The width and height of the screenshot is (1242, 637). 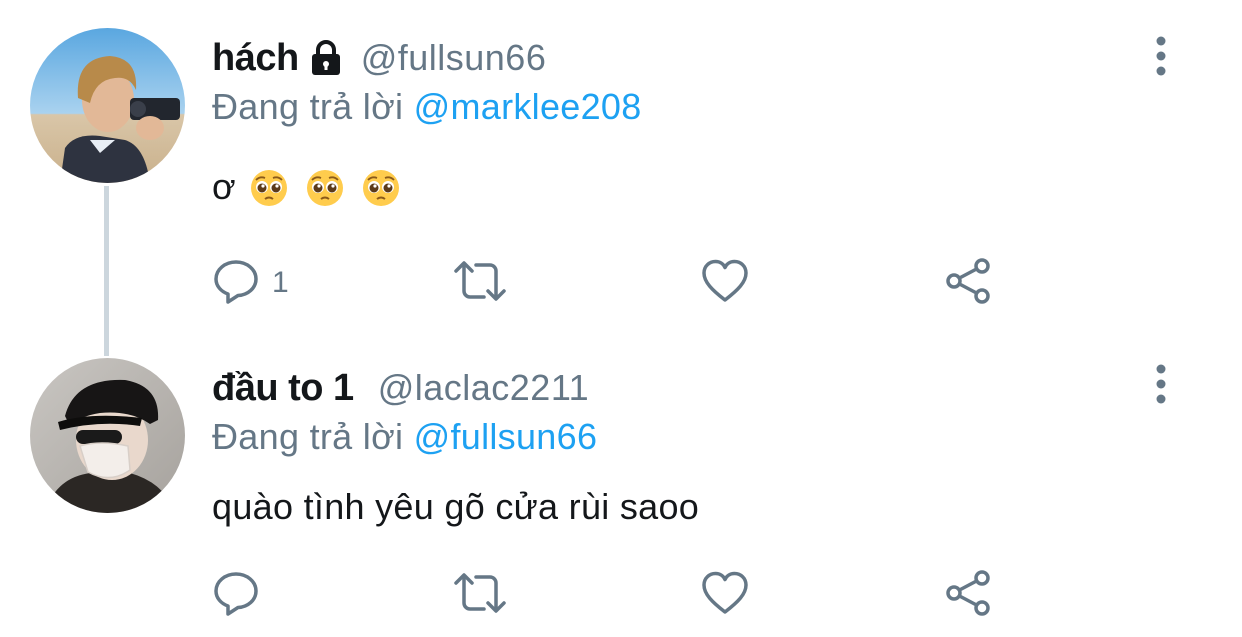 I want to click on user-handle: @fullsun66, so click(x=454, y=58).